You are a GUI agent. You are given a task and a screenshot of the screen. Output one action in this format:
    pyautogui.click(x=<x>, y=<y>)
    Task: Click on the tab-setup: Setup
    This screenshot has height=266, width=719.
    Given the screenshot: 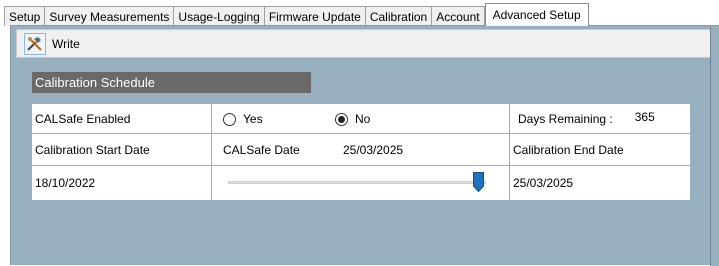 What is the action you would take?
    pyautogui.click(x=25, y=16)
    